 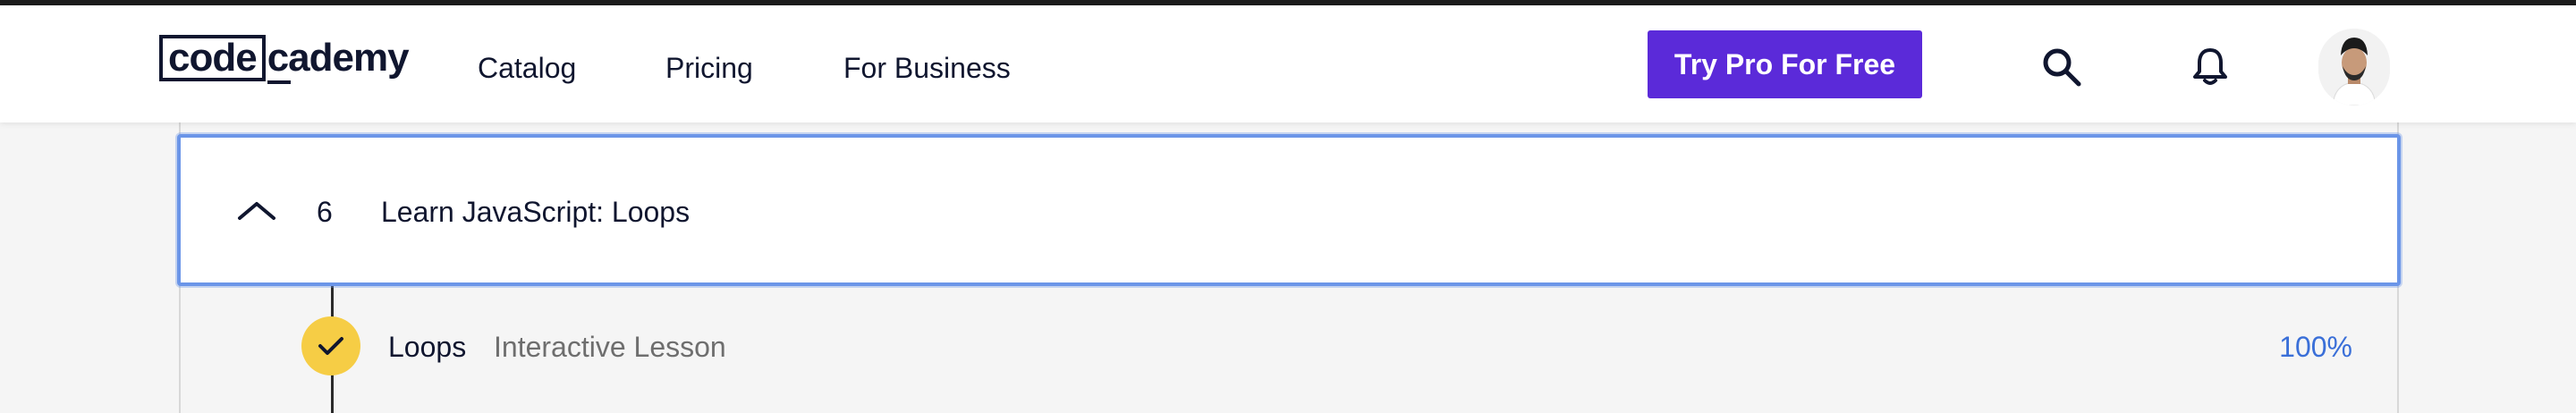 What do you see at coordinates (610, 347) in the screenshot?
I see `lesson-type: Interactive Lesson` at bounding box center [610, 347].